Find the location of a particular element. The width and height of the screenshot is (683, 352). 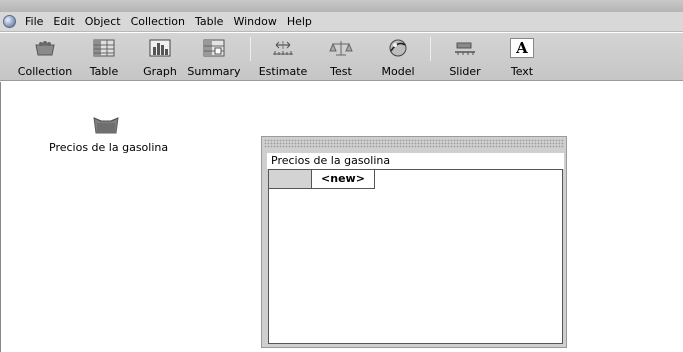

summary-tool-button: Summary is located at coordinates (214, 57).